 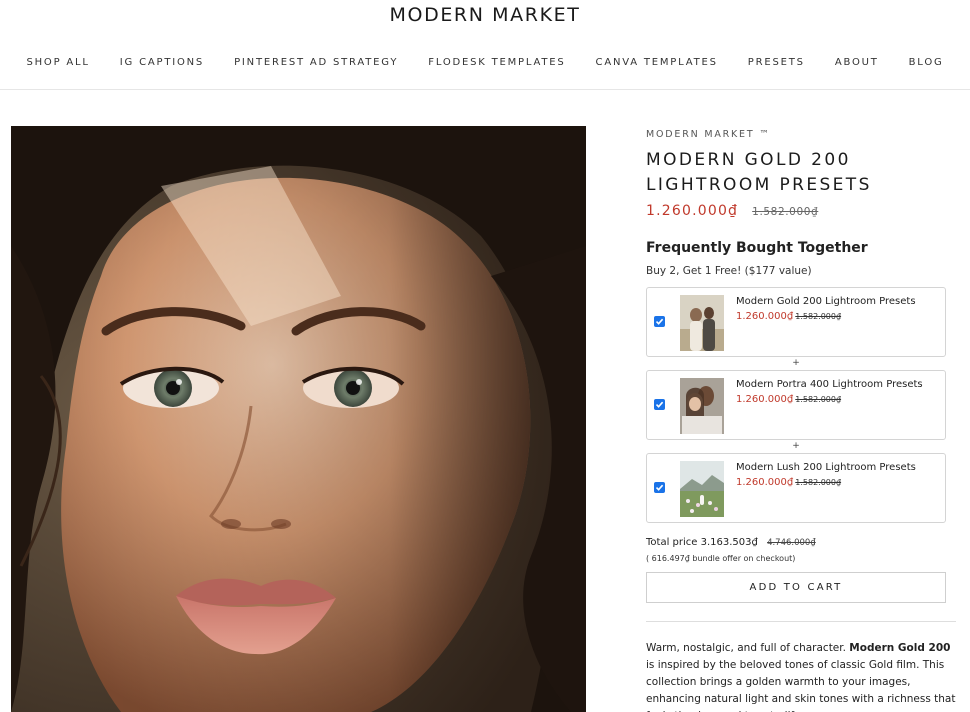 I want to click on product-title: MODERN GOLD 200 LIGHTROOM PRESETS, so click(x=801, y=173).